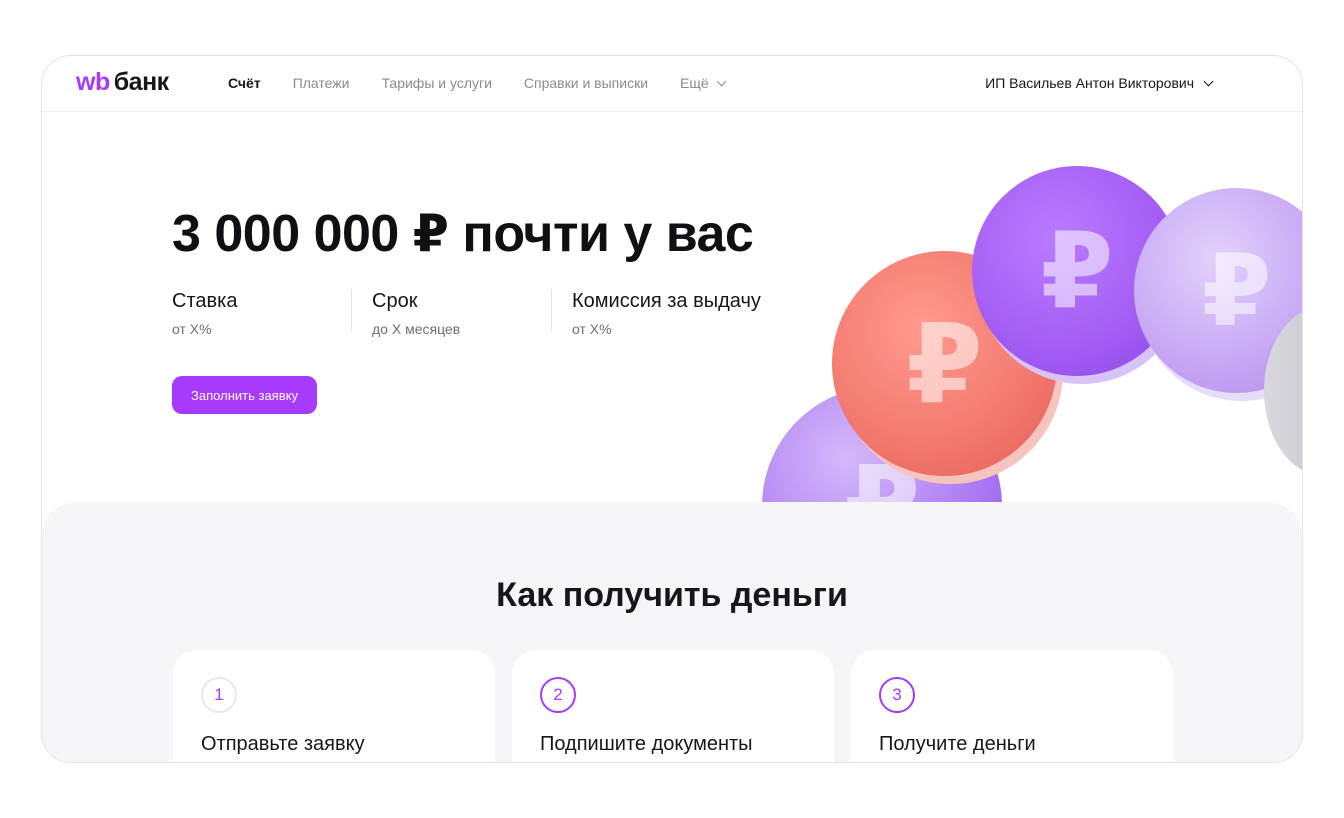 Image resolution: width=1344 pixels, height=818 pixels. Describe the element at coordinates (93, 82) in the screenshot. I see `logo-wb: wb` at that location.